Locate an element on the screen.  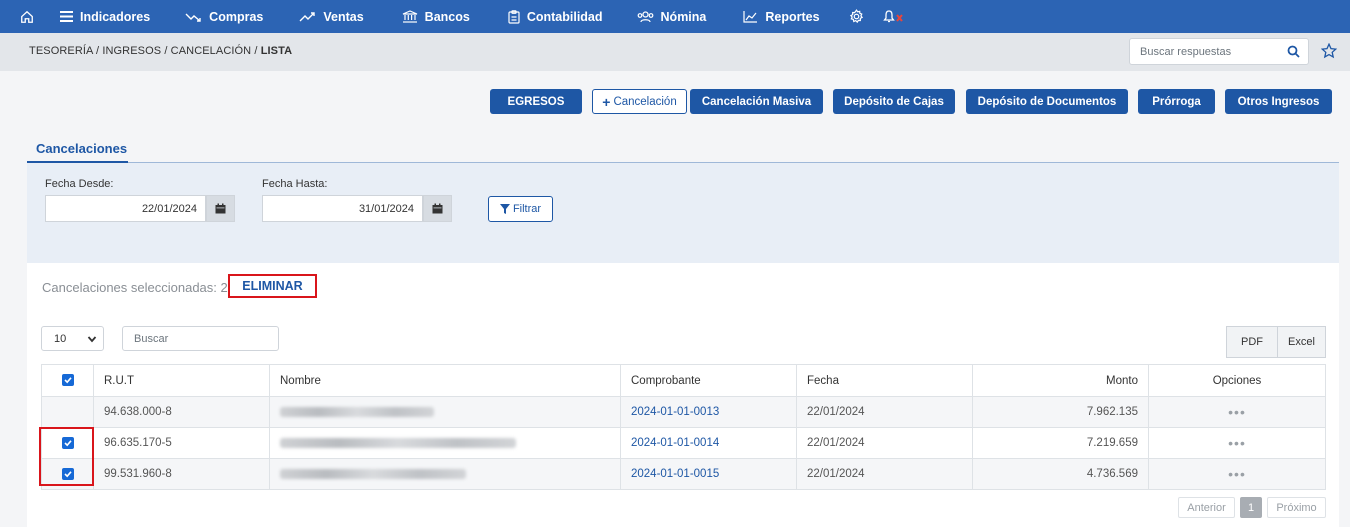
header-comprobante: Comprobante is located at coordinates (708, 380).